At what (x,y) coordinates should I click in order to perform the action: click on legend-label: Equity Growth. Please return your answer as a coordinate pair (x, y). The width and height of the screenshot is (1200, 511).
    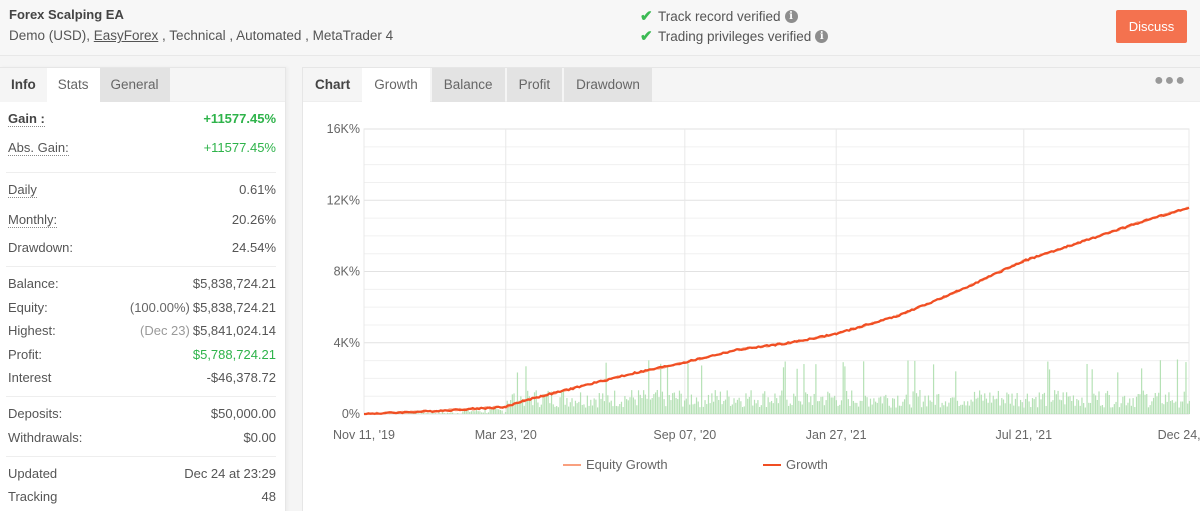
    Looking at the image, I should click on (627, 464).